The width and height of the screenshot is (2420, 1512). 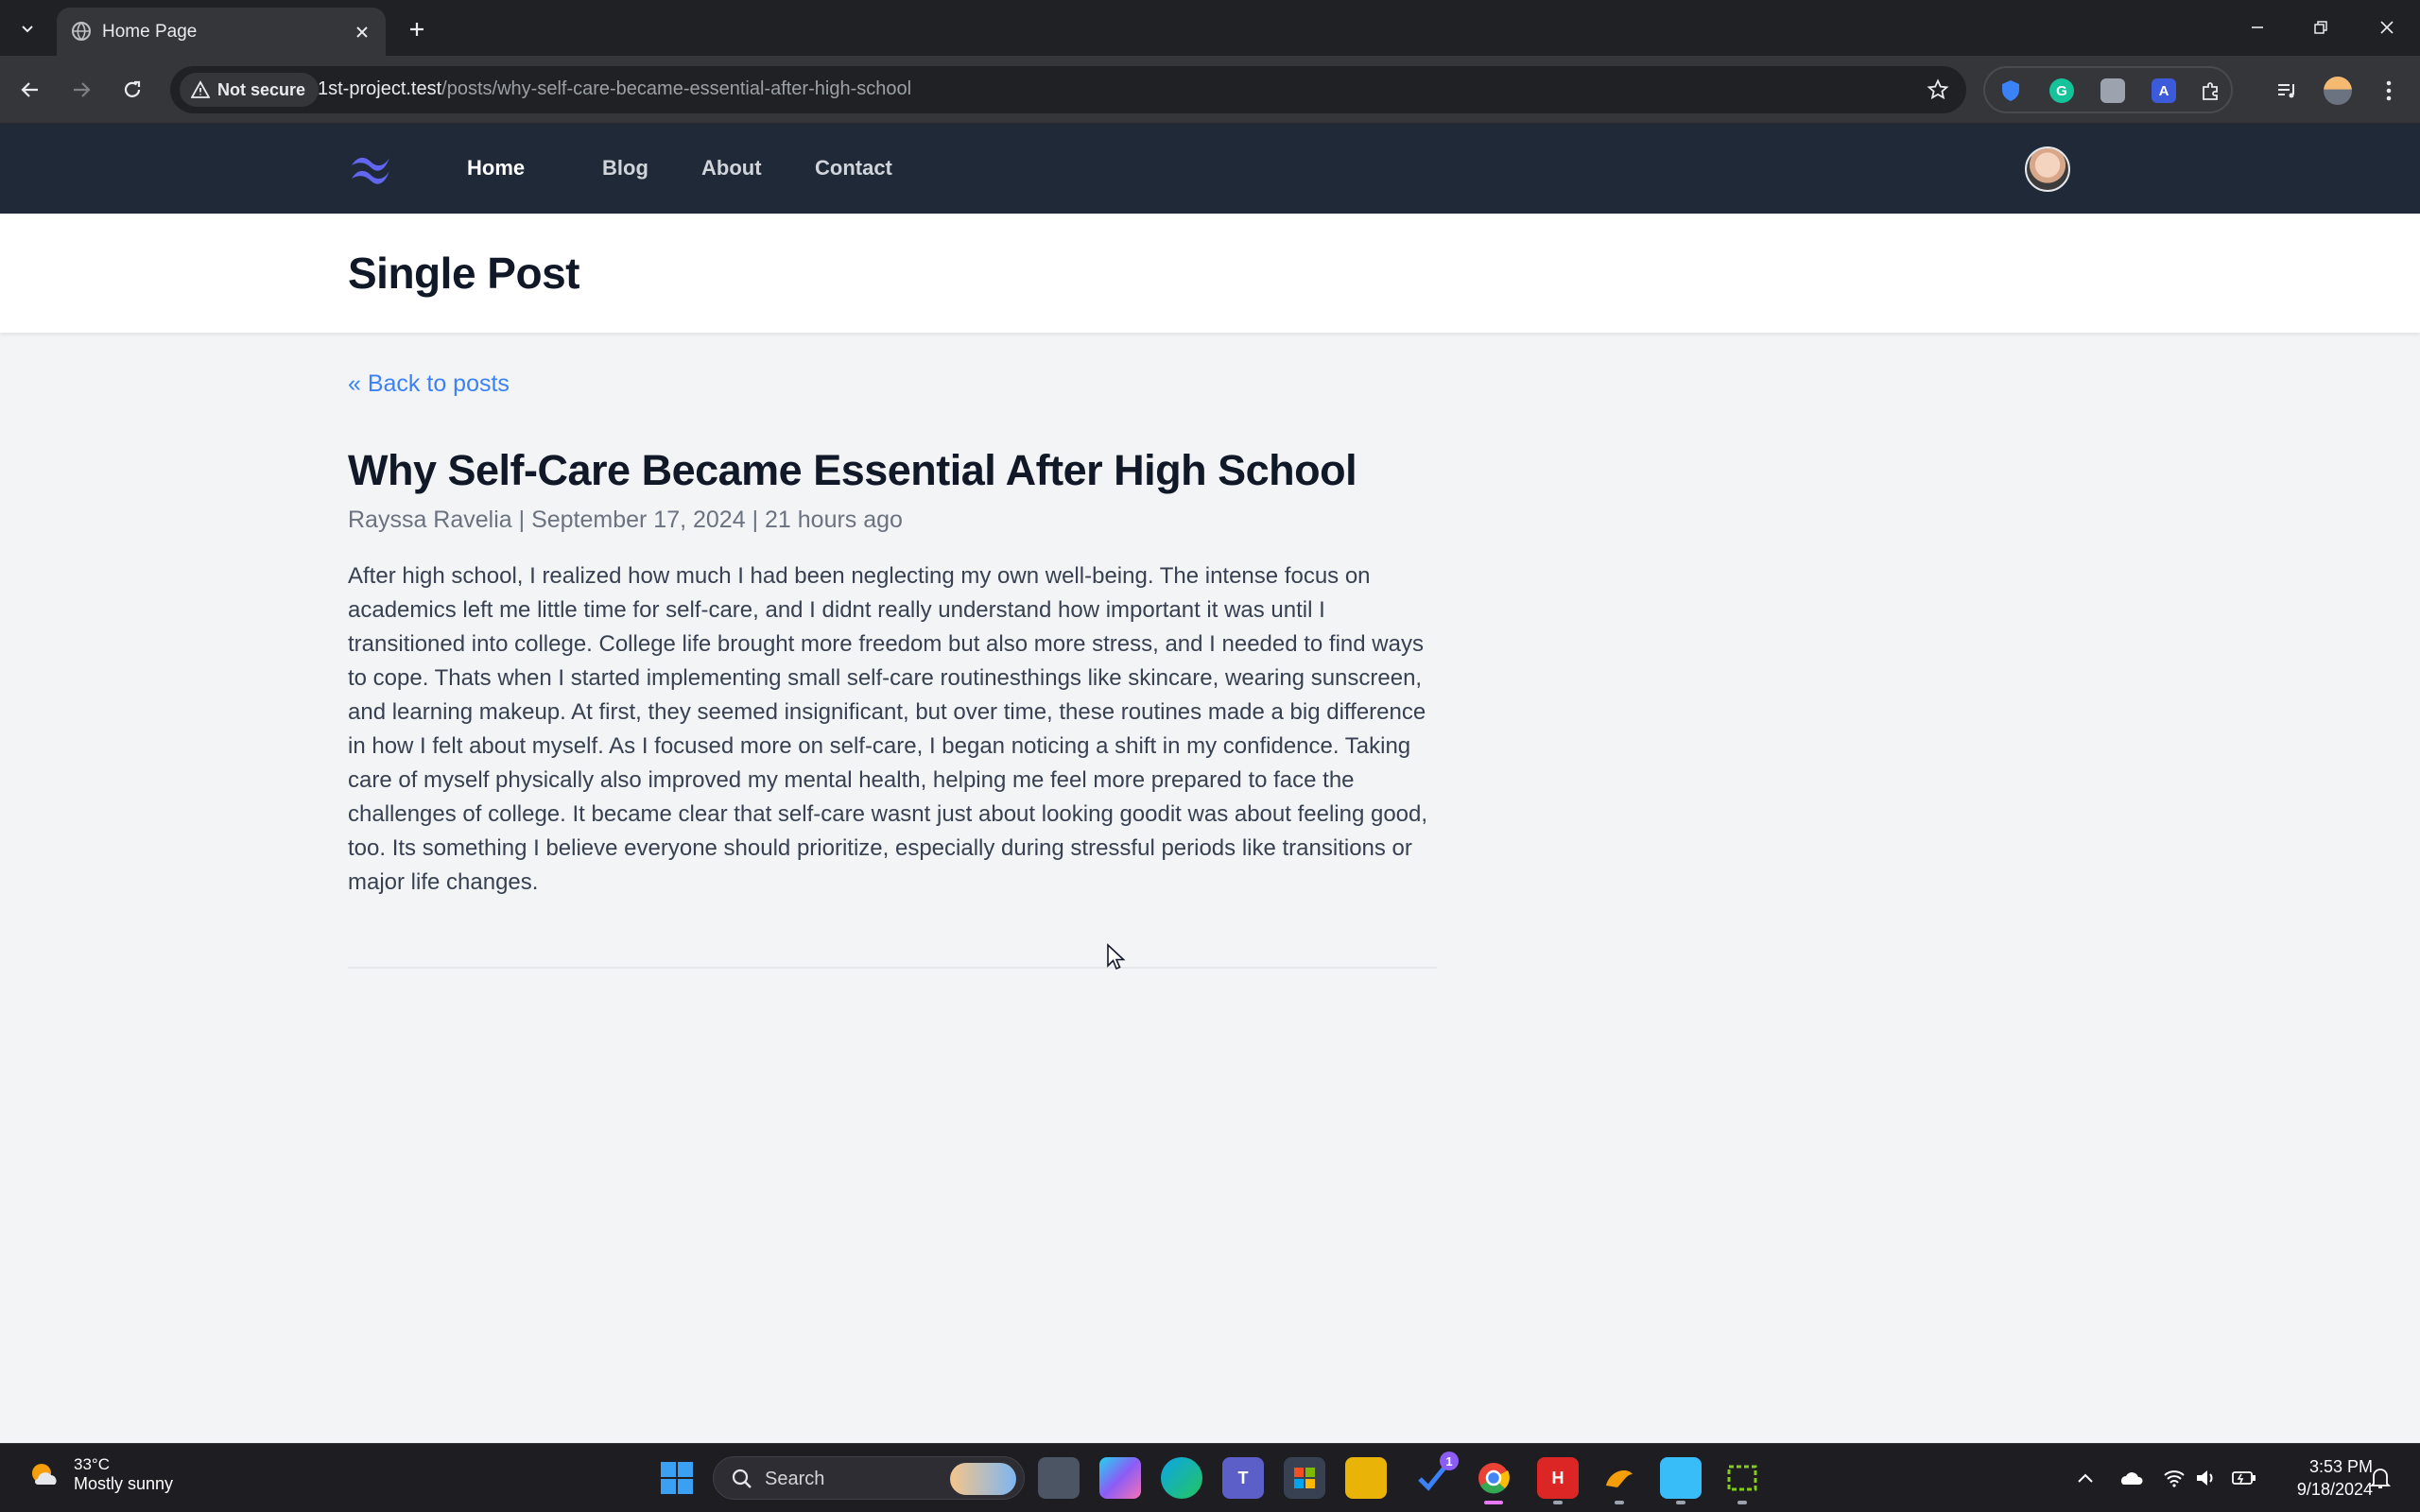 I want to click on security-label: Not secure, so click(x=261, y=89).